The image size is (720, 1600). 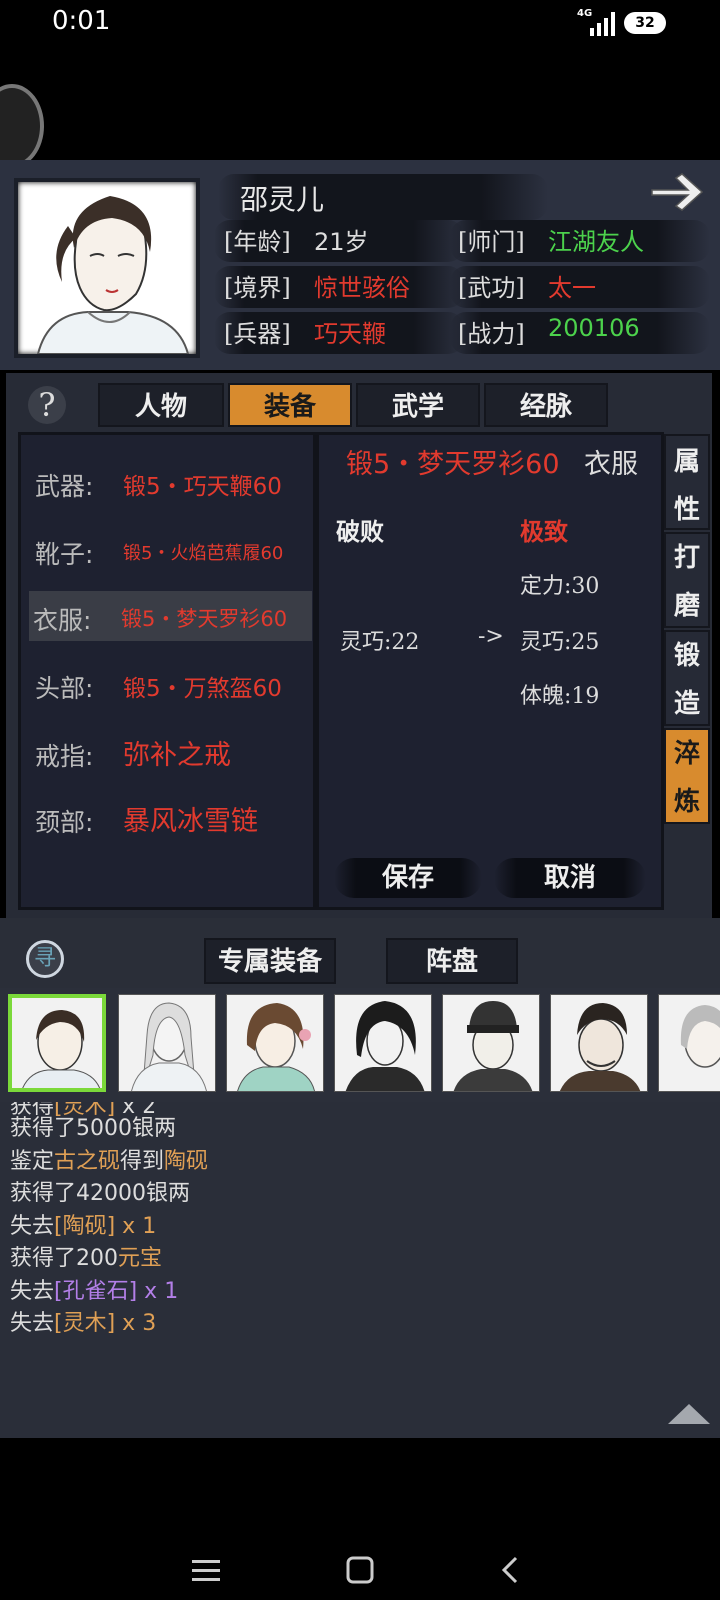 I want to click on recent-apps-icon, so click(x=206, y=1571).